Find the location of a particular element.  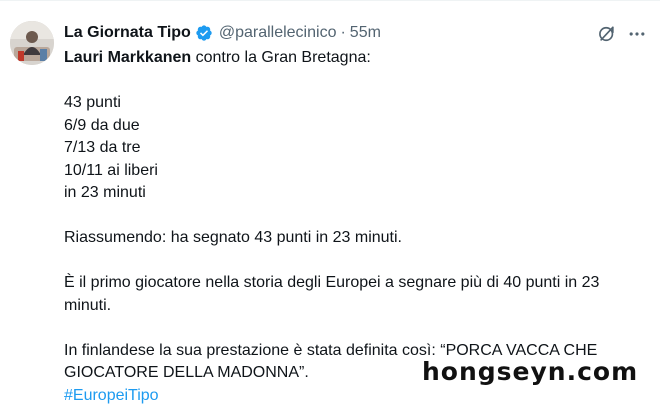

stat-line: 43 punti is located at coordinates (92, 102).